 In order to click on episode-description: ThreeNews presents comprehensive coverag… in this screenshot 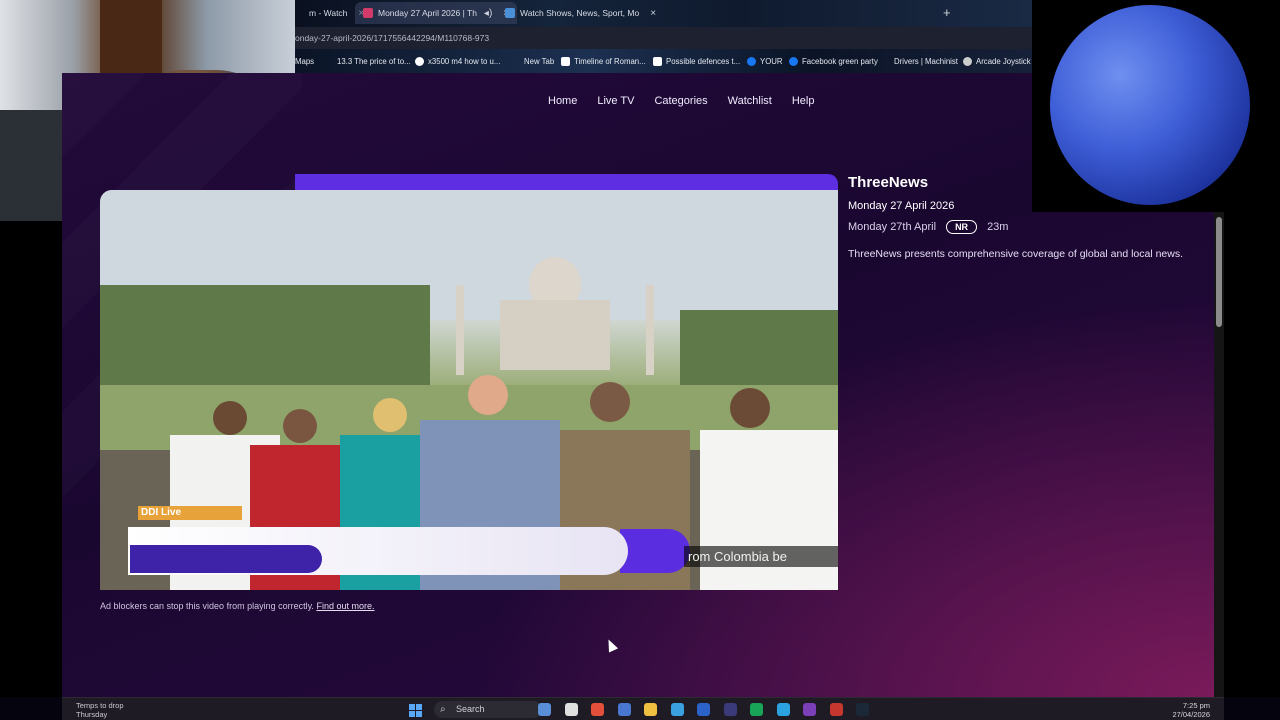, I will do `click(1016, 254)`.